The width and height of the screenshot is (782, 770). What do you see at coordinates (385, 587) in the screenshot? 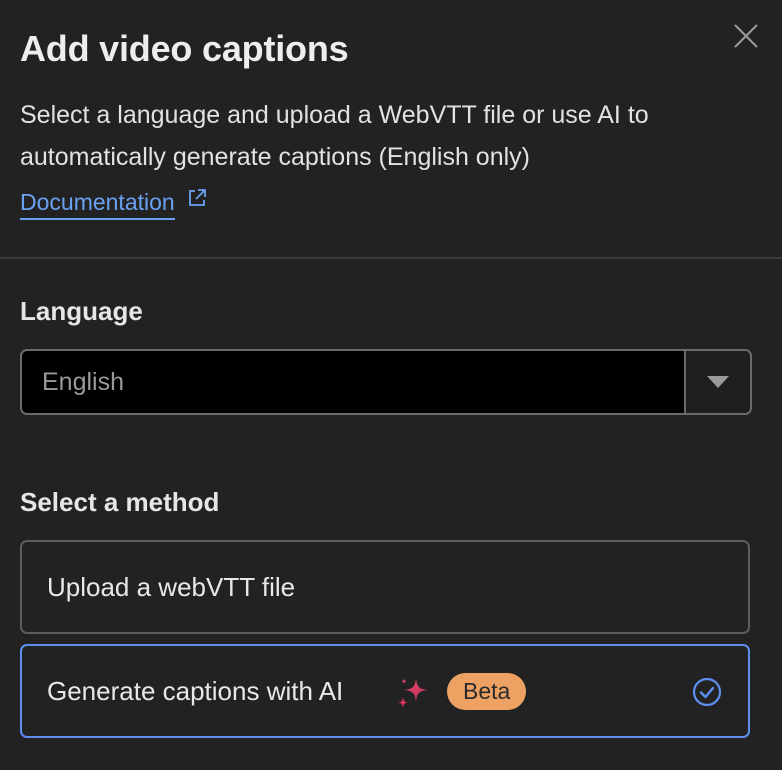
I see `method-option-upload: Upload a webVTT file` at bounding box center [385, 587].